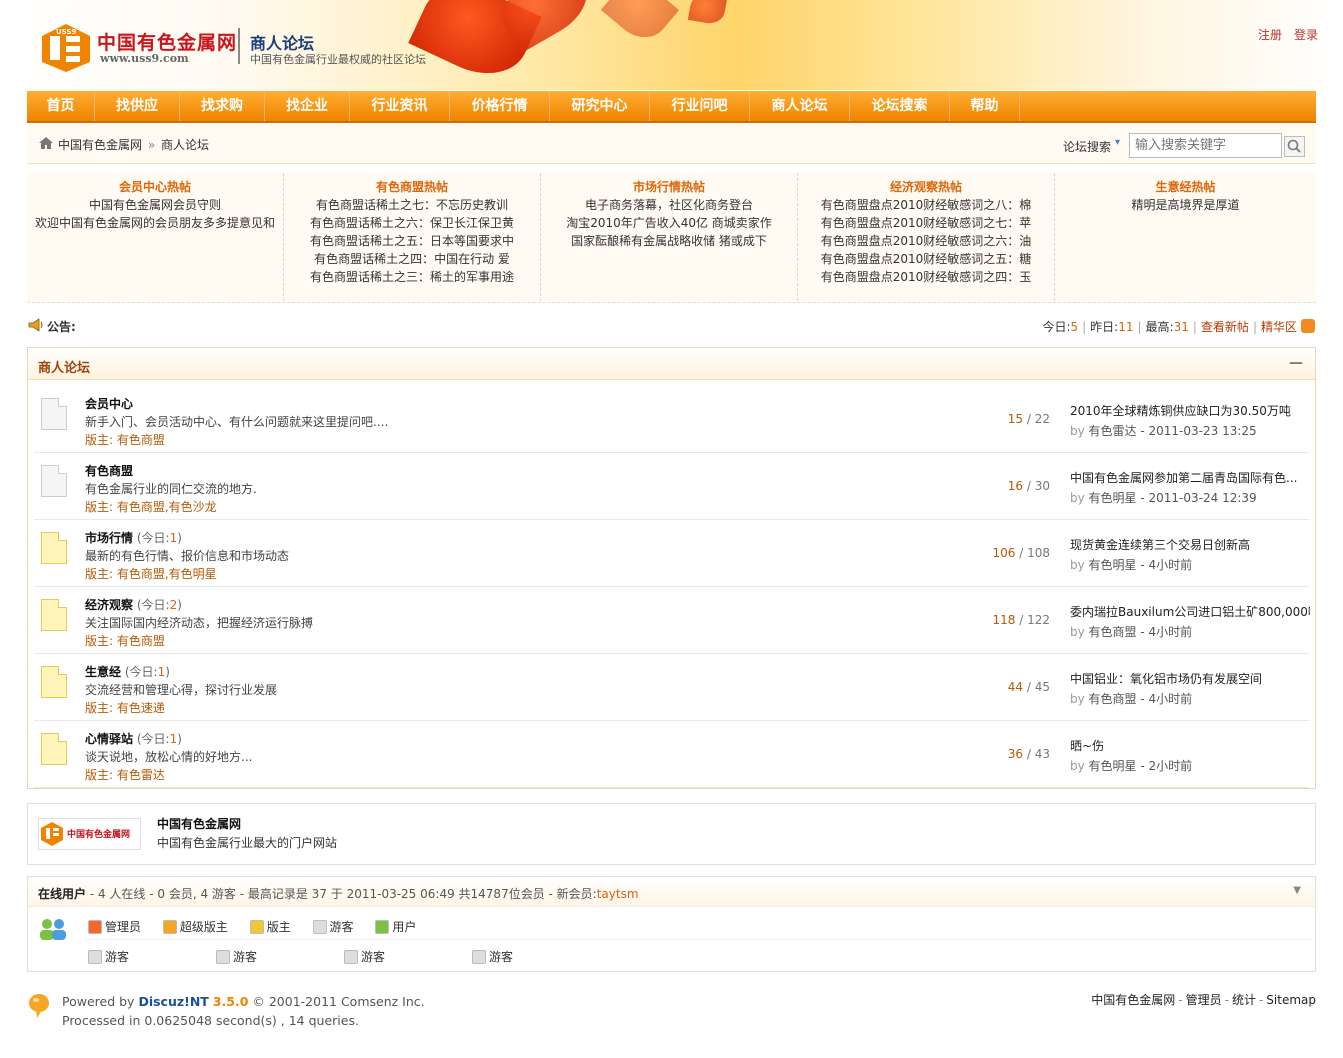 The width and height of the screenshot is (1343, 1058). Describe the element at coordinates (1306, 35) in the screenshot. I see `login-link: 登录` at that location.